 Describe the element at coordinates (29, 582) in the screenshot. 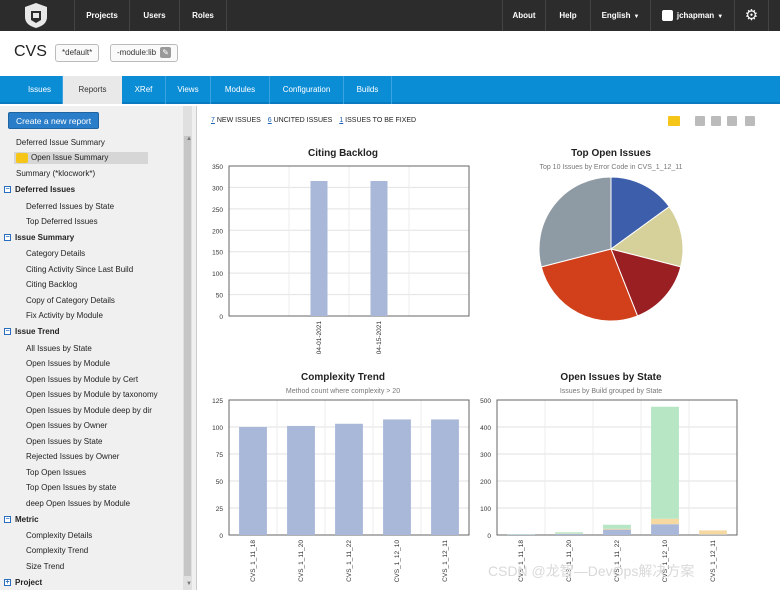

I see `section-label: Project` at that location.